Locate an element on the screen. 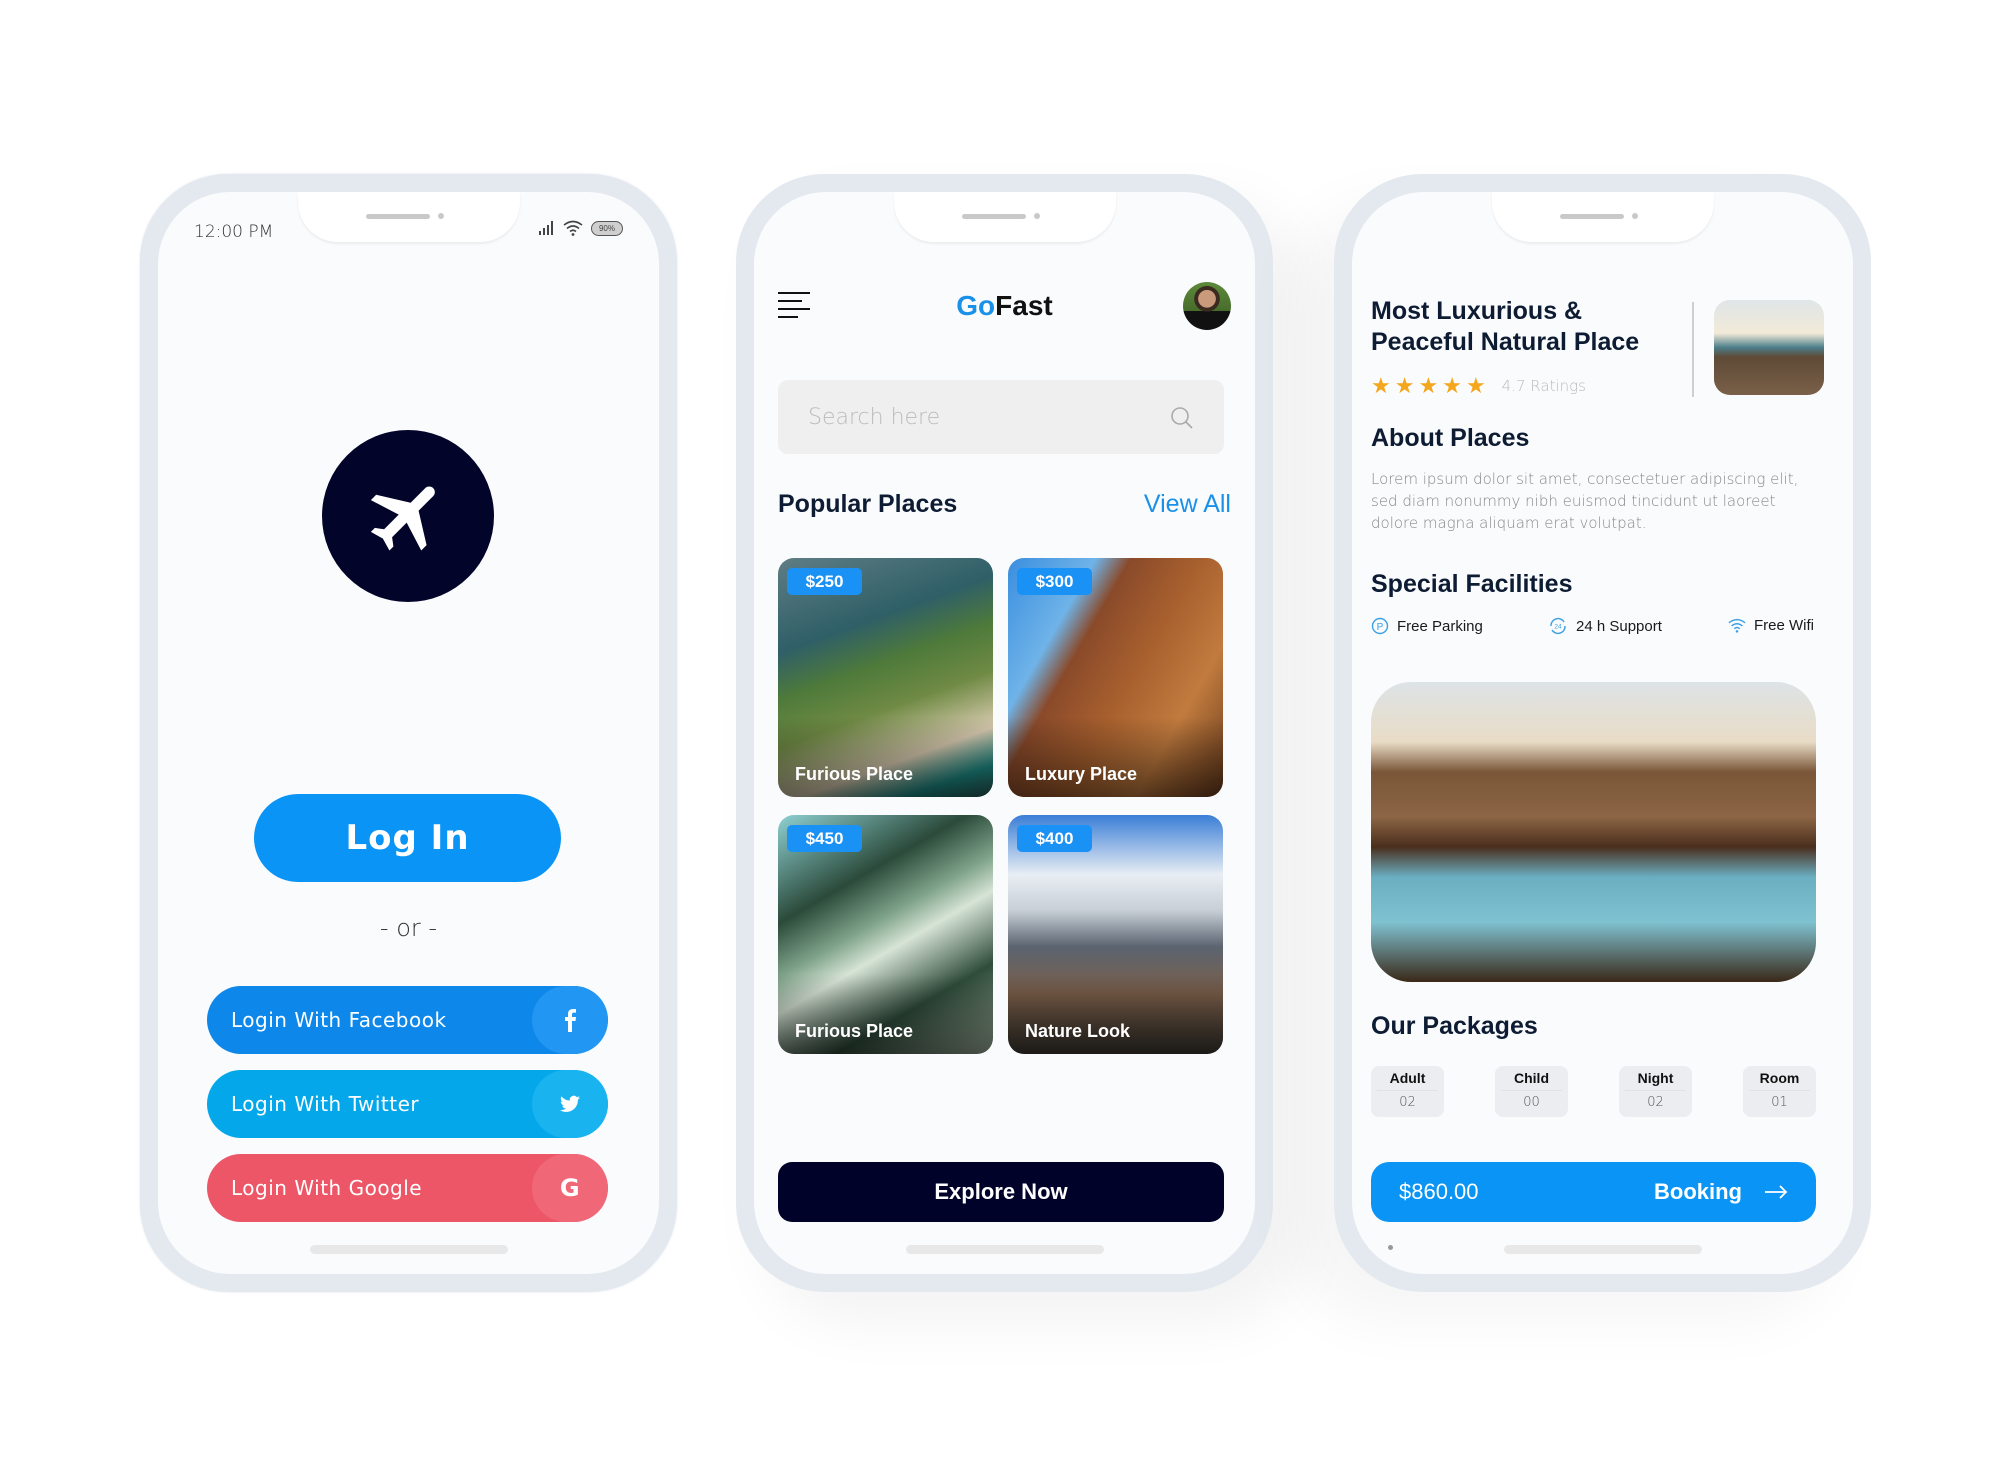 The width and height of the screenshot is (2000, 1466). signal-icon is located at coordinates (546, 228).